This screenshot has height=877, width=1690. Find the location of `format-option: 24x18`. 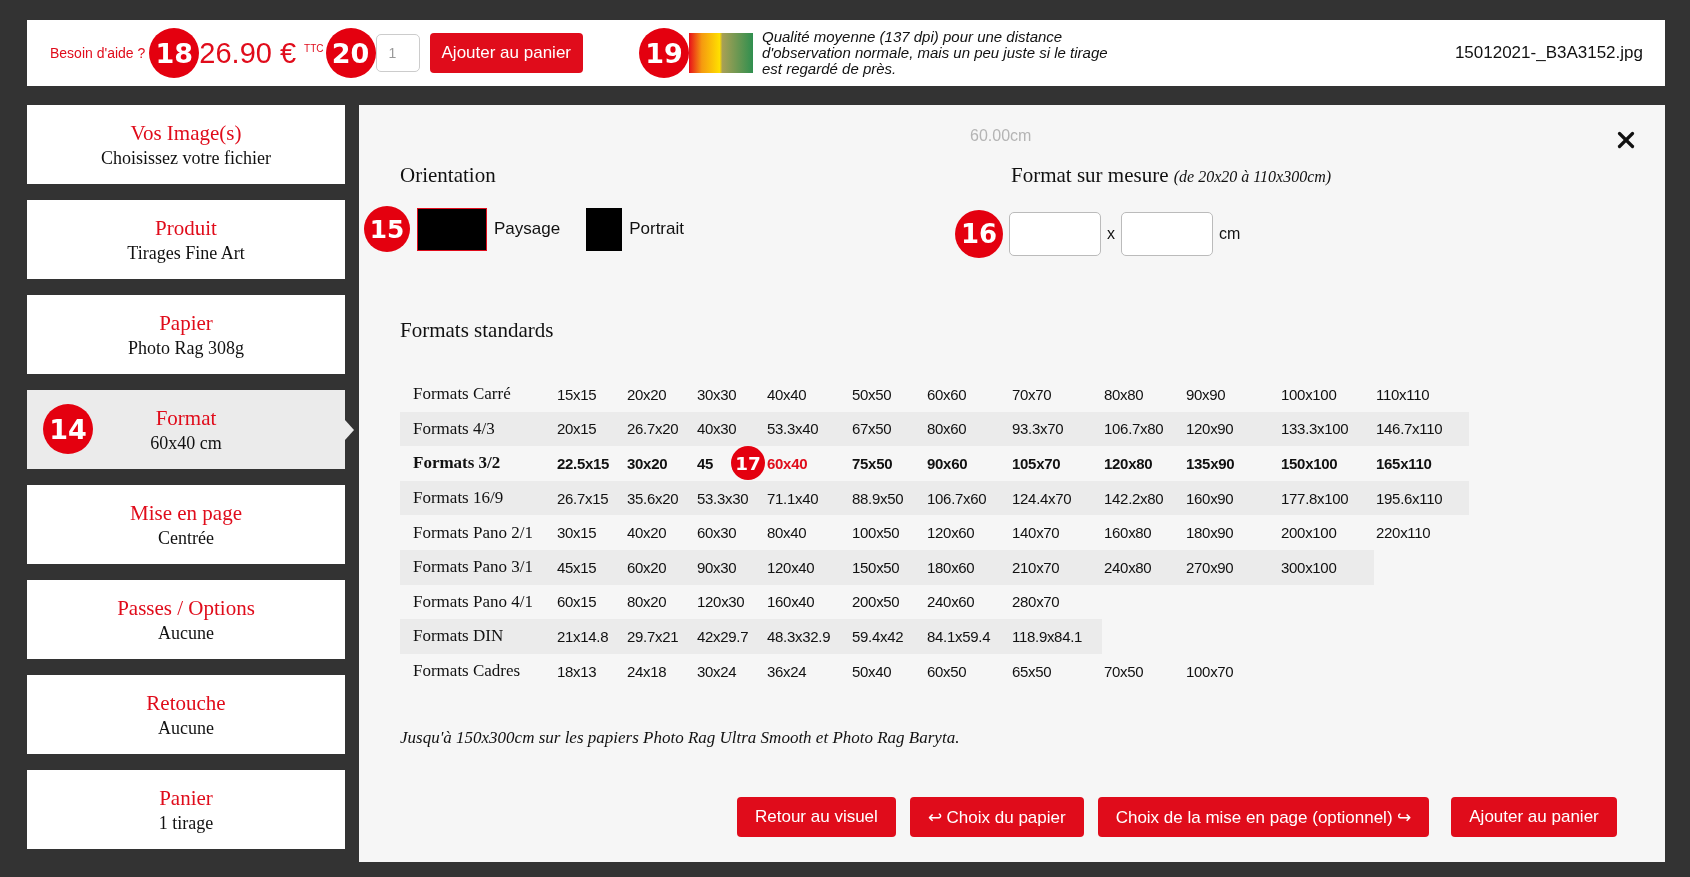

format-option: 24x18 is located at coordinates (660, 671).